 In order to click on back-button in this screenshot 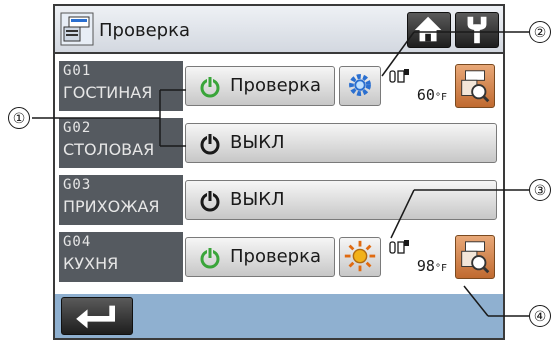, I will do `click(97, 316)`.